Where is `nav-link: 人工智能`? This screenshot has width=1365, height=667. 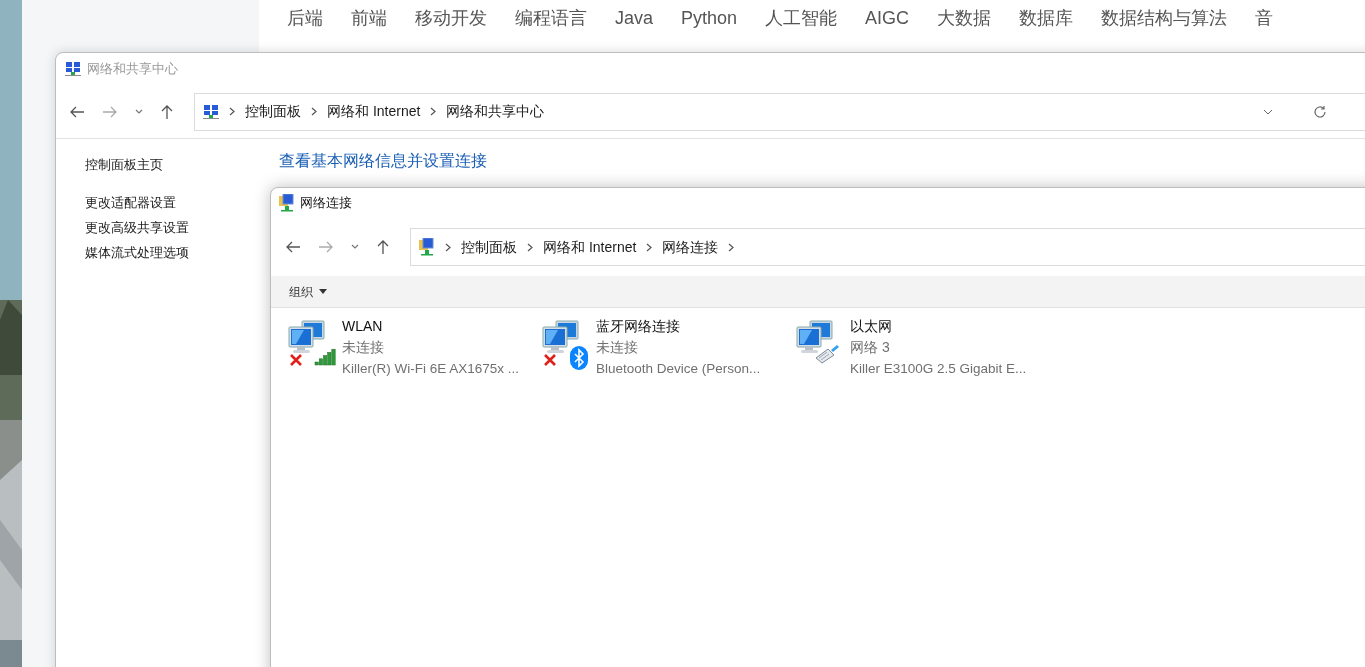
nav-link: 人工智能 is located at coordinates (801, 18).